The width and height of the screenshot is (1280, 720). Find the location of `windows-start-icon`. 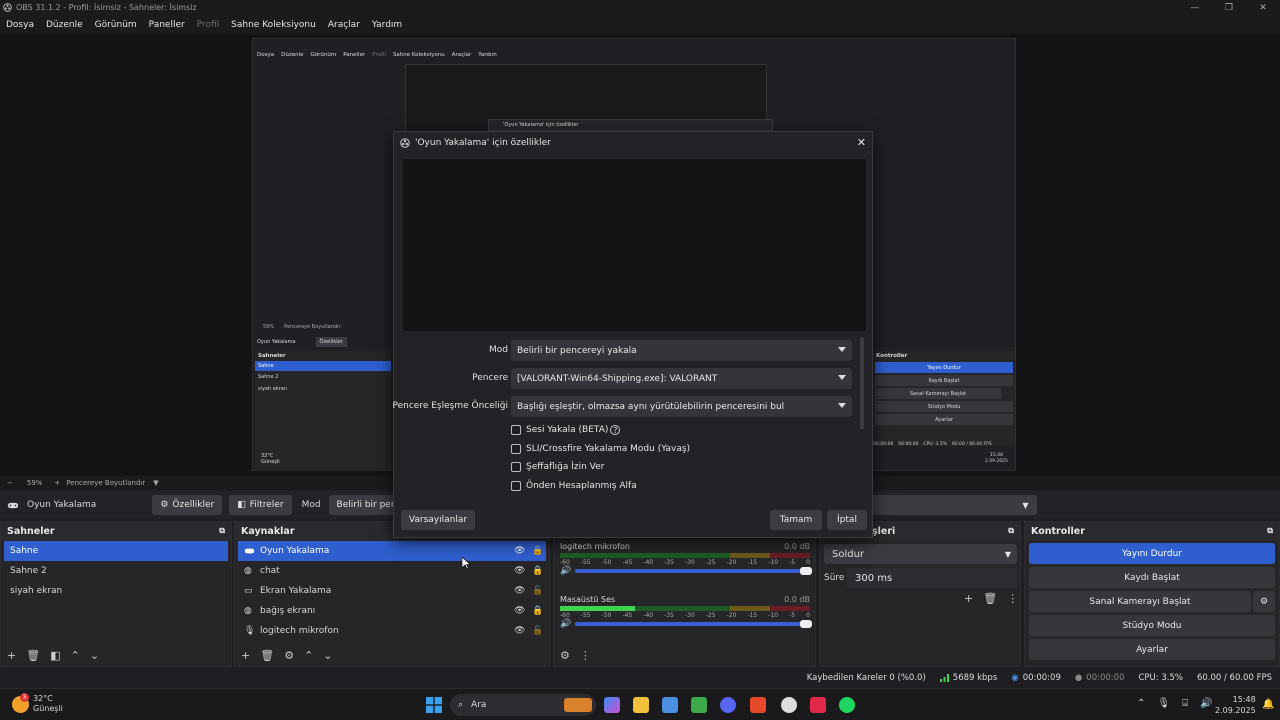

windows-start-icon is located at coordinates (434, 705).